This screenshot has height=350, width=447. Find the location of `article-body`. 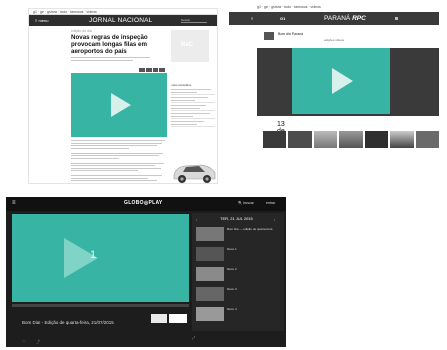

article-body is located at coordinates (119, 161).